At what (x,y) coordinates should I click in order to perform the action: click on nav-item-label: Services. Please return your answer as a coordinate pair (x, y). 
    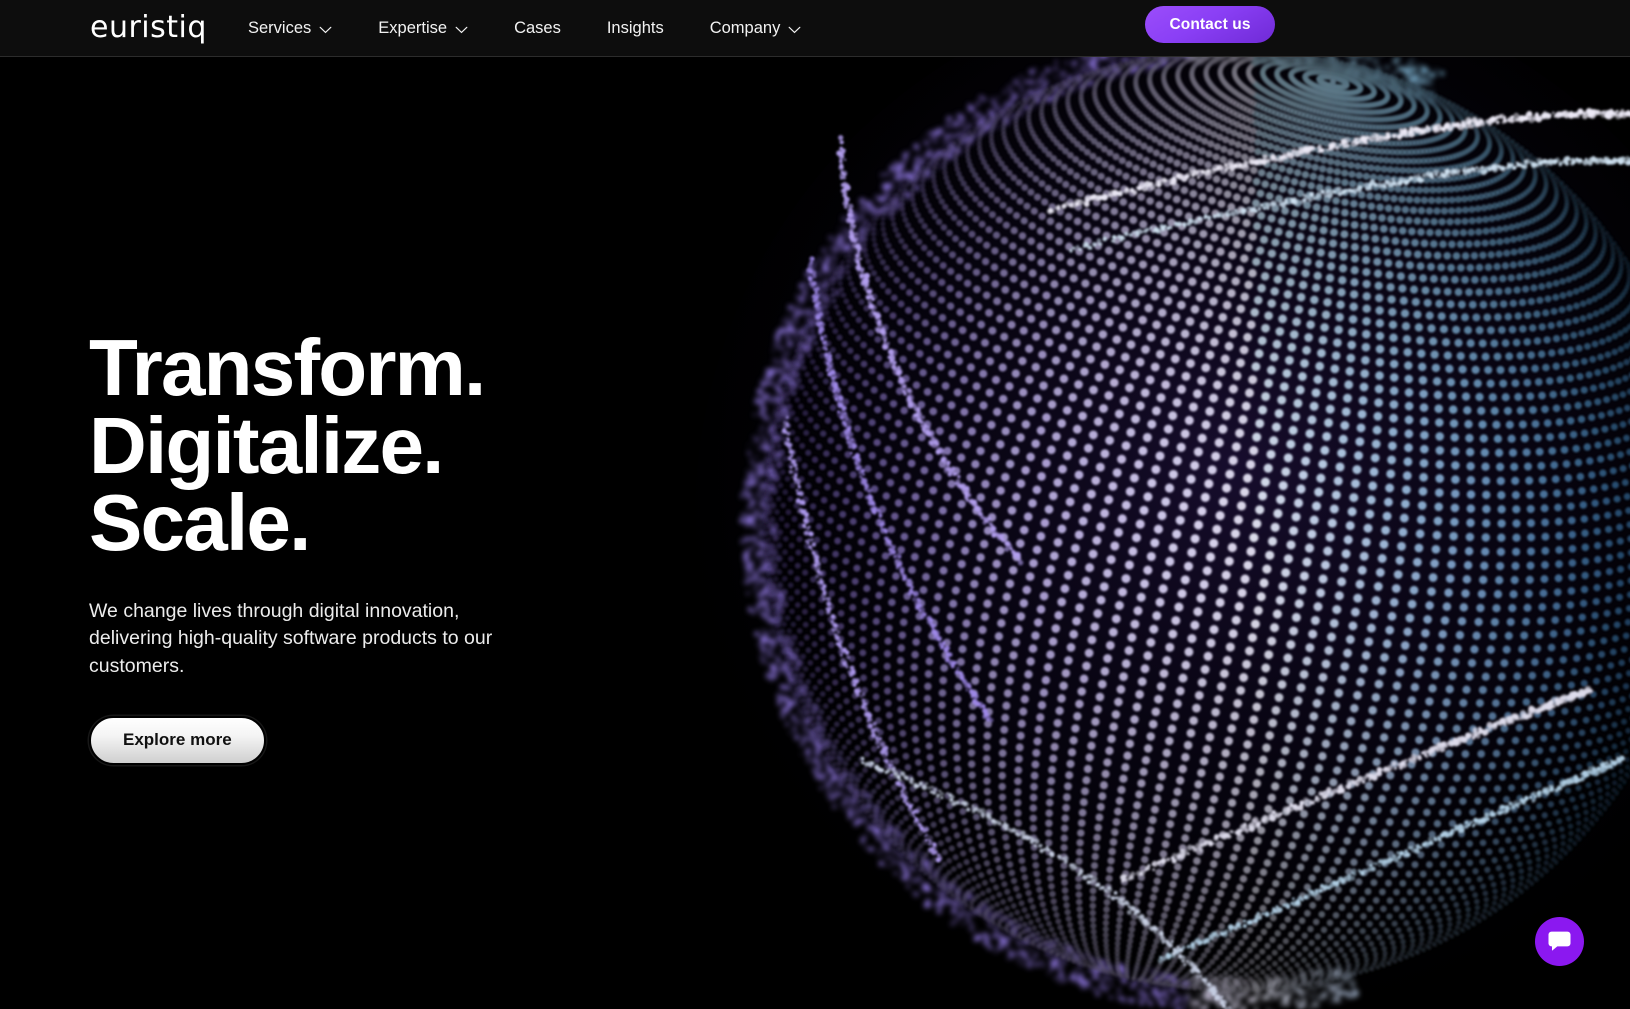
    Looking at the image, I should click on (280, 28).